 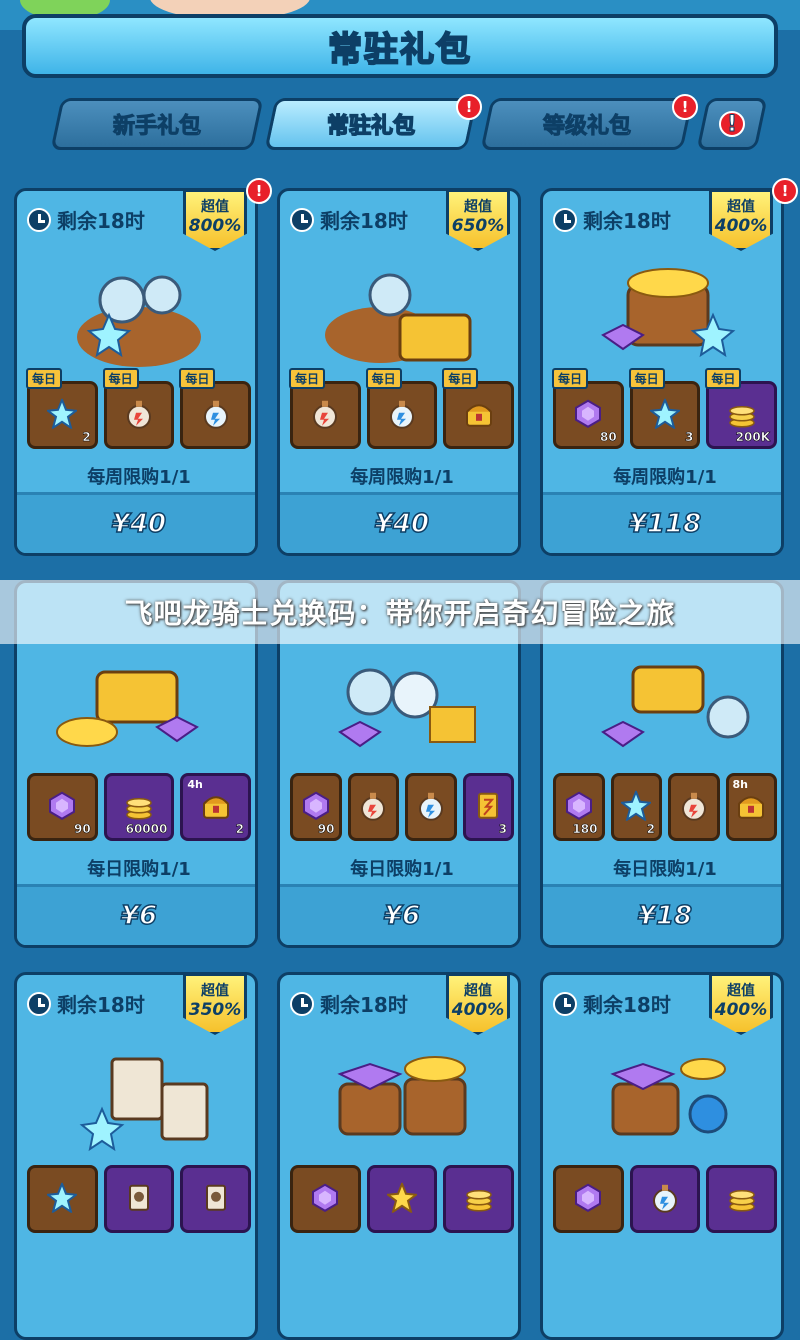 What do you see at coordinates (685, 107) in the screenshot?
I see `tab-alert-icon: !` at bounding box center [685, 107].